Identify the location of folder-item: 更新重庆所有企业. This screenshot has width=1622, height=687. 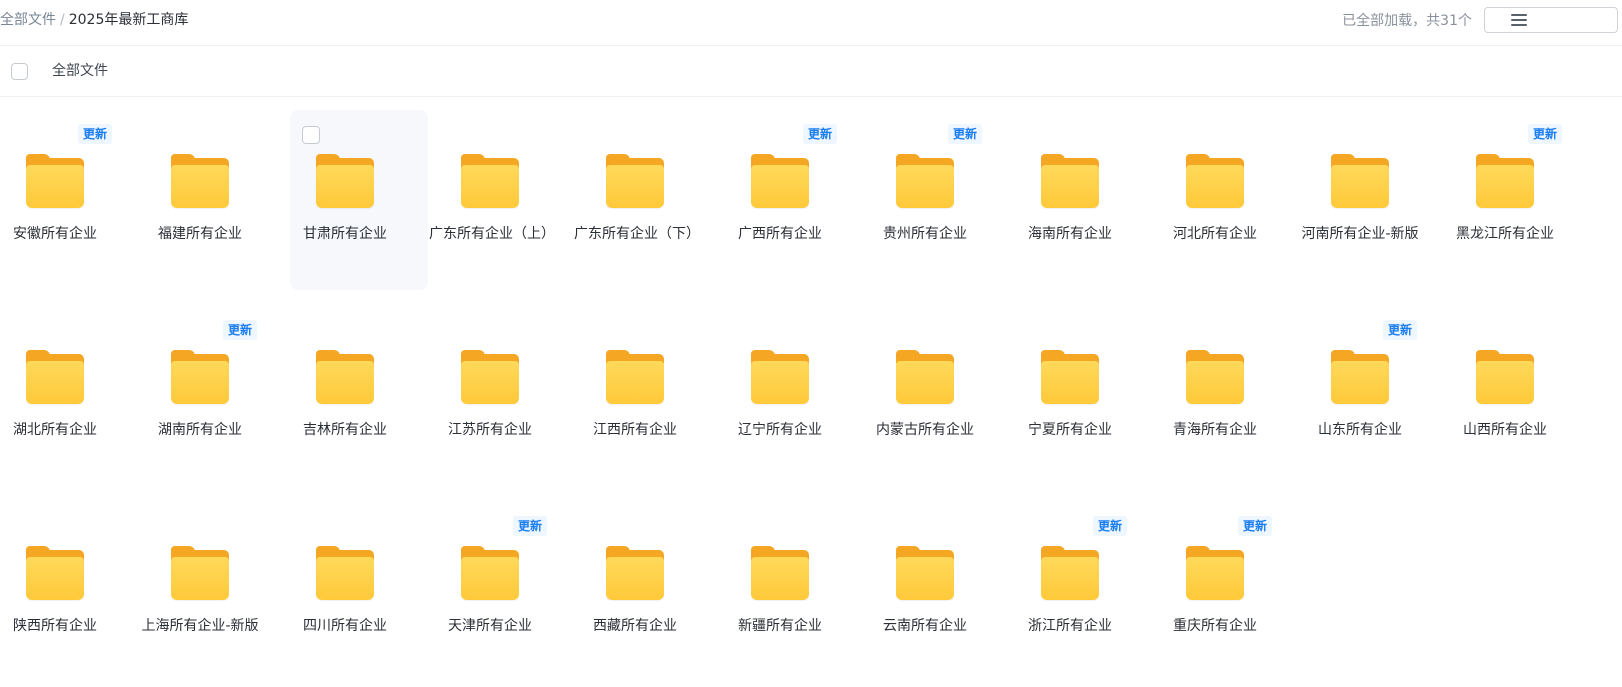
(1229, 592).